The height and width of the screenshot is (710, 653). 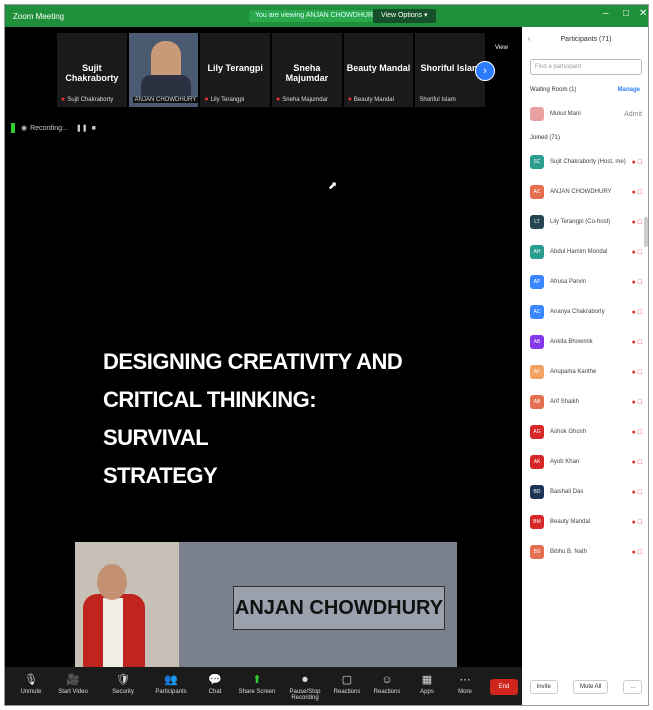 I want to click on participant-row: BM Beauty Mandal ● □, so click(x=585, y=522).